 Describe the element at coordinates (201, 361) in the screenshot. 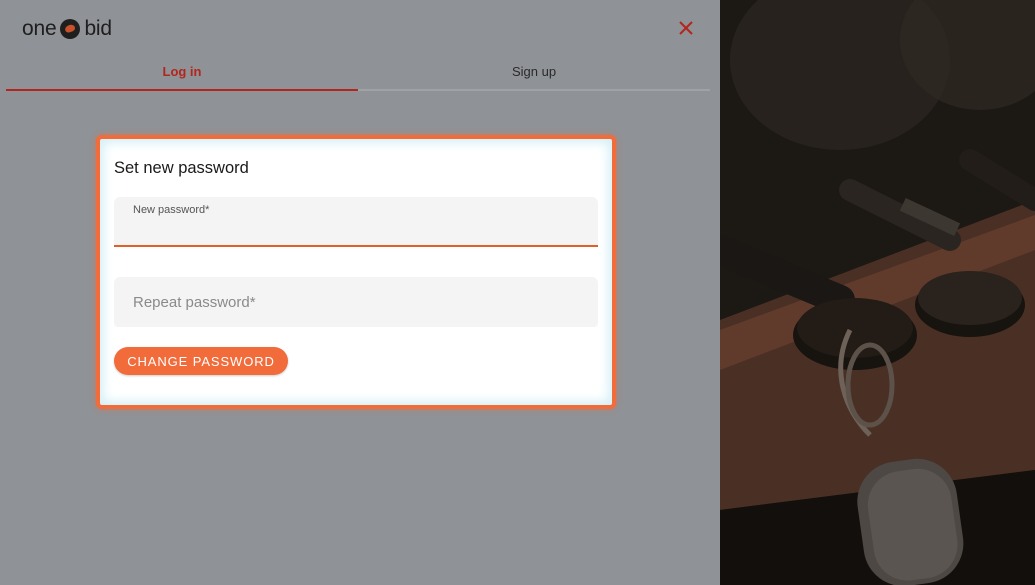

I see `change-password-button: CHANGE PASSWORD` at that location.